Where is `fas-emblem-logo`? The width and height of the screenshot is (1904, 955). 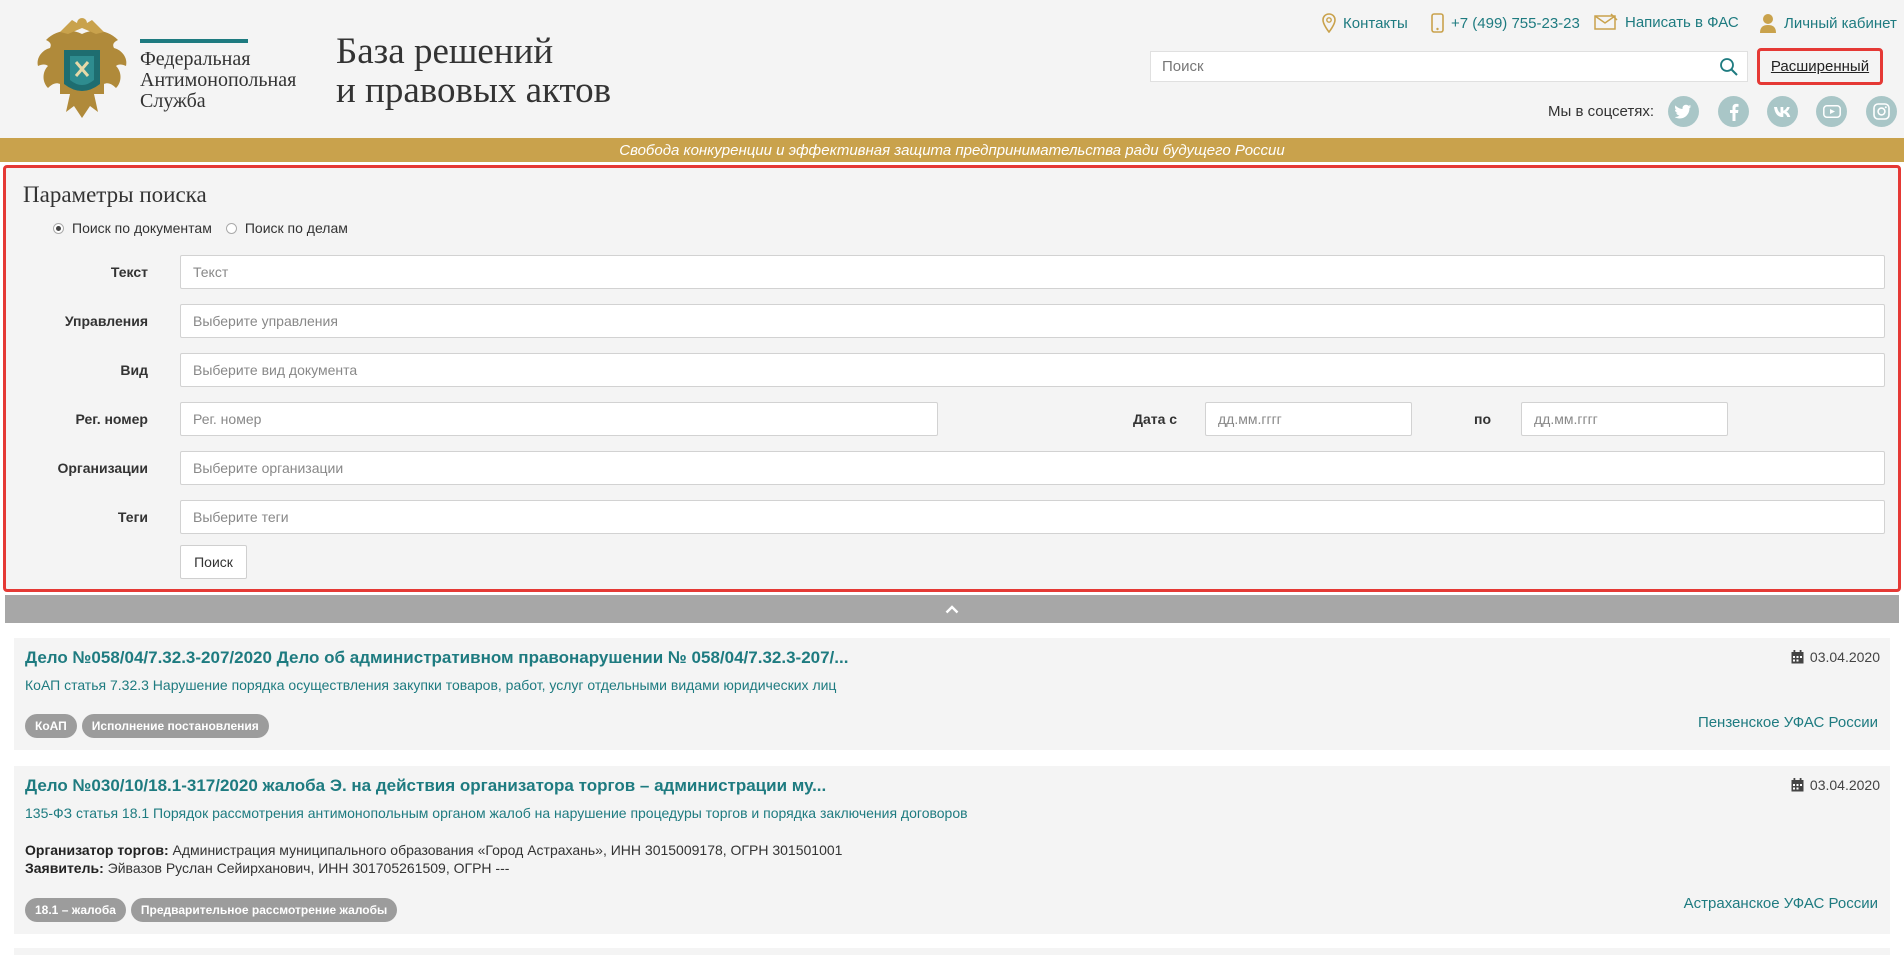 fas-emblem-logo is located at coordinates (82, 69).